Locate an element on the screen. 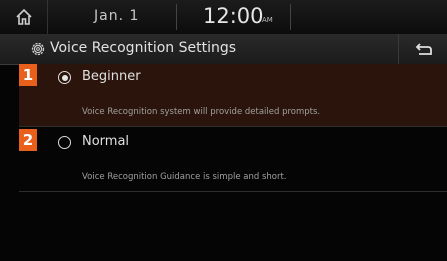 The image size is (447, 261). page-title: Voice Recognition Settings is located at coordinates (143, 48).